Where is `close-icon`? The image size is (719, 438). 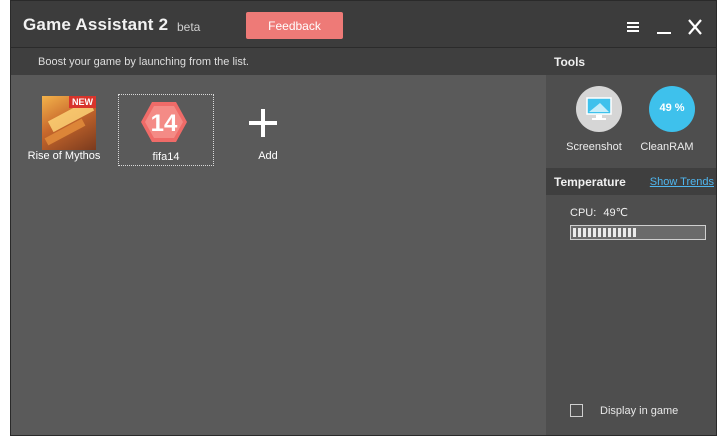
close-icon is located at coordinates (695, 27).